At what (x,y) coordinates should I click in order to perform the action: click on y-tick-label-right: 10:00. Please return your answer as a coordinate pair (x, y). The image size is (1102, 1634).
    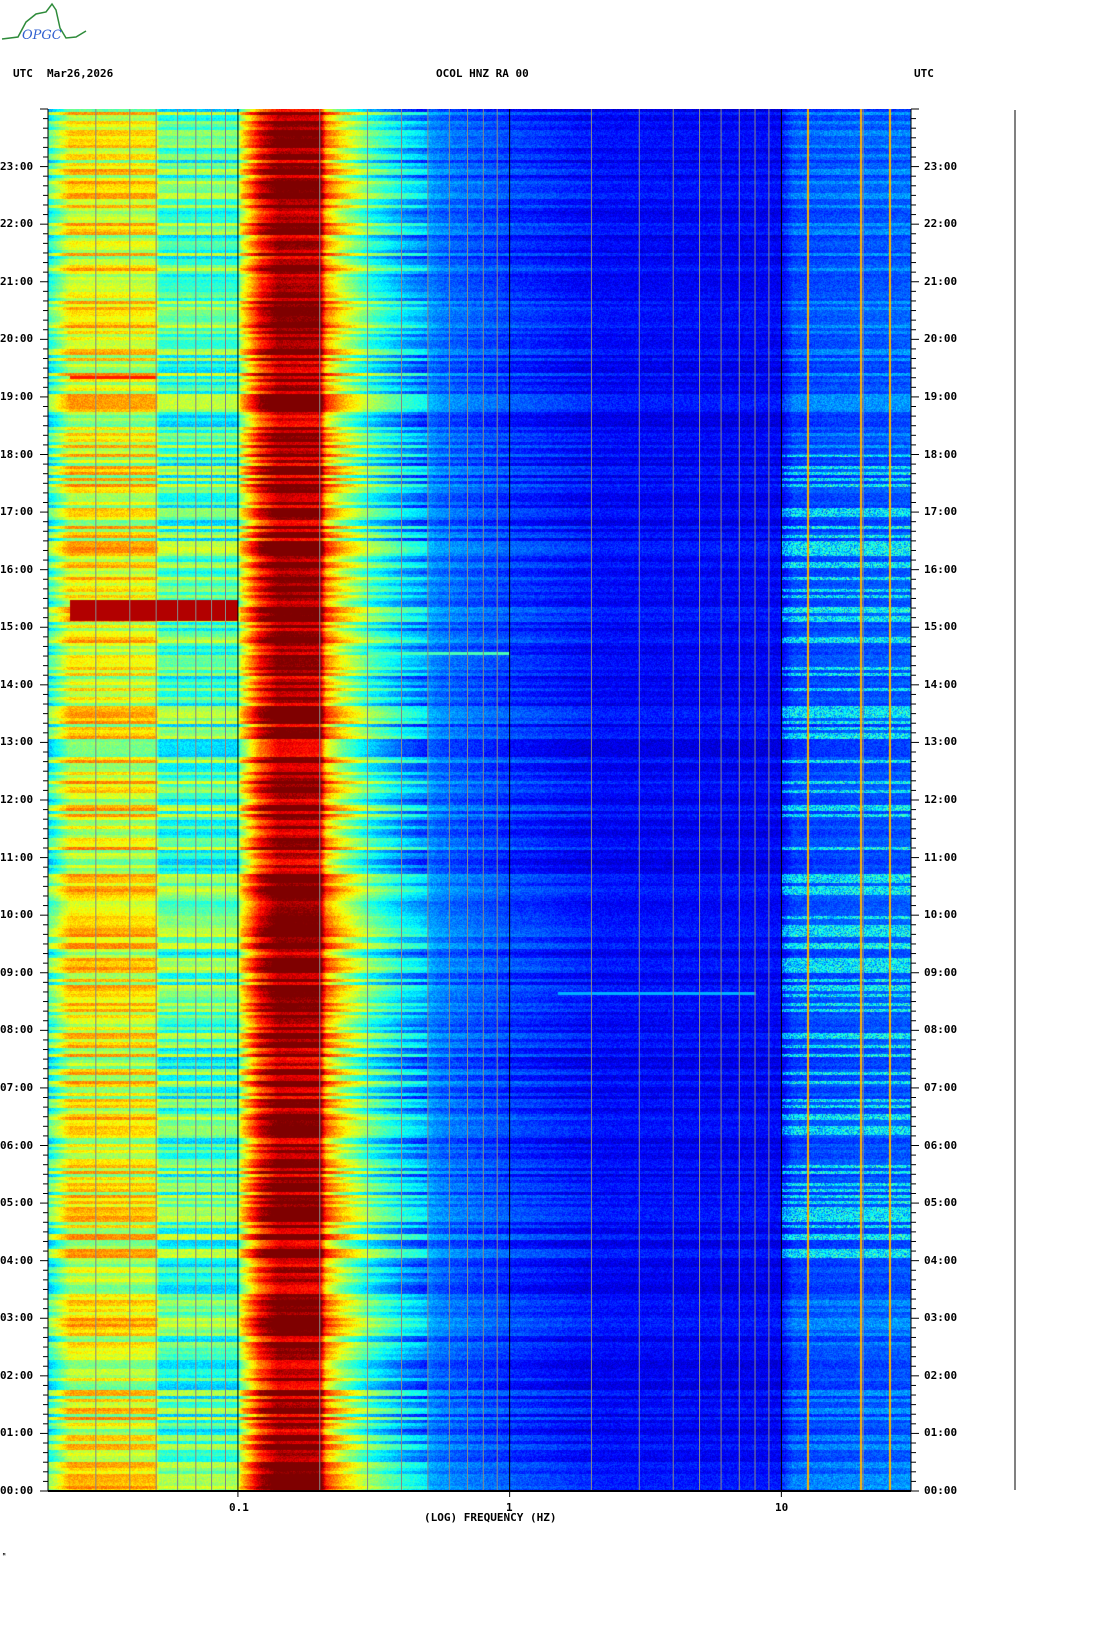
    Looking at the image, I should click on (941, 915).